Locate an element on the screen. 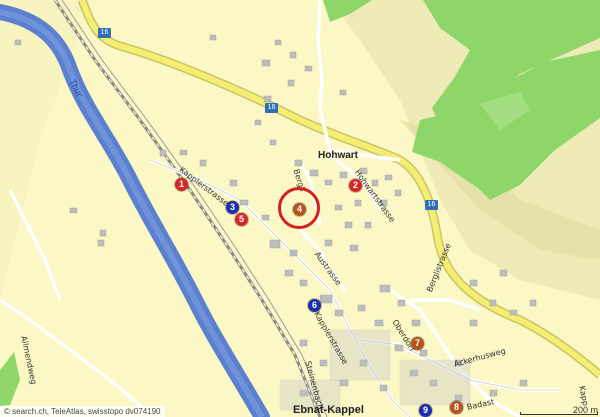 The image size is (600, 417). map-marker-2: 2 is located at coordinates (355, 185).